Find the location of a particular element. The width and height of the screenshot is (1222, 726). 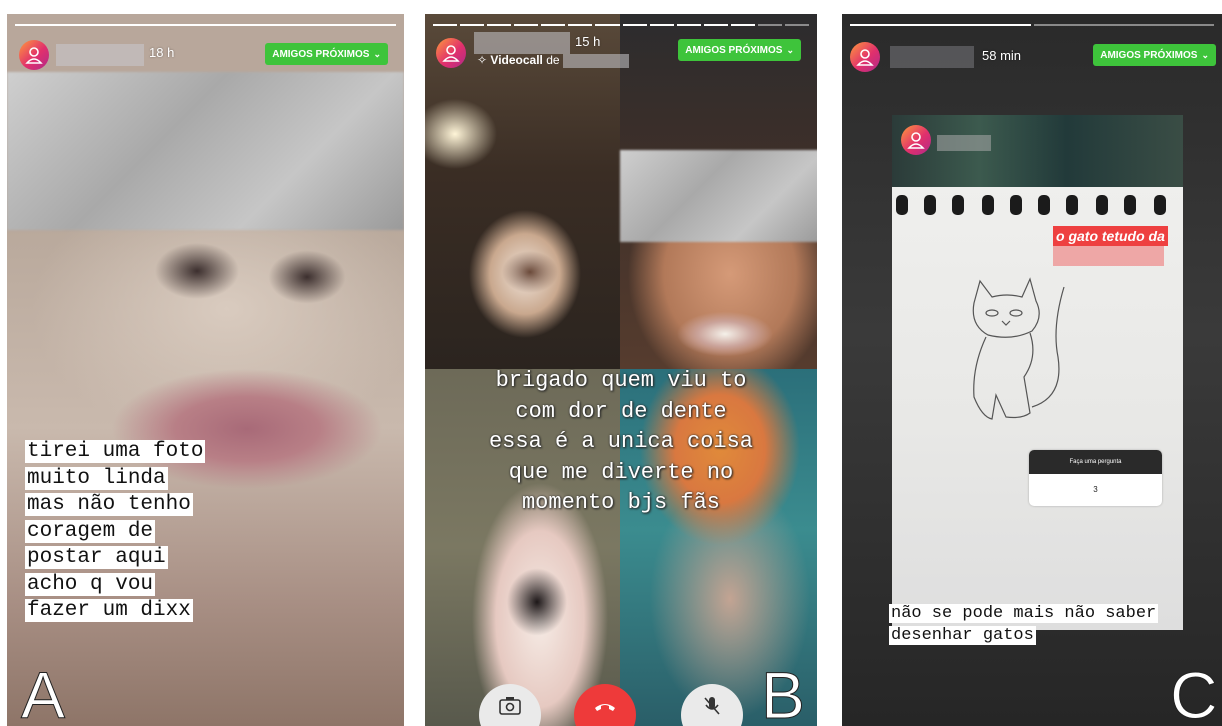

question-sticker-title: Faça uma pergunta is located at coordinates (1095, 462).